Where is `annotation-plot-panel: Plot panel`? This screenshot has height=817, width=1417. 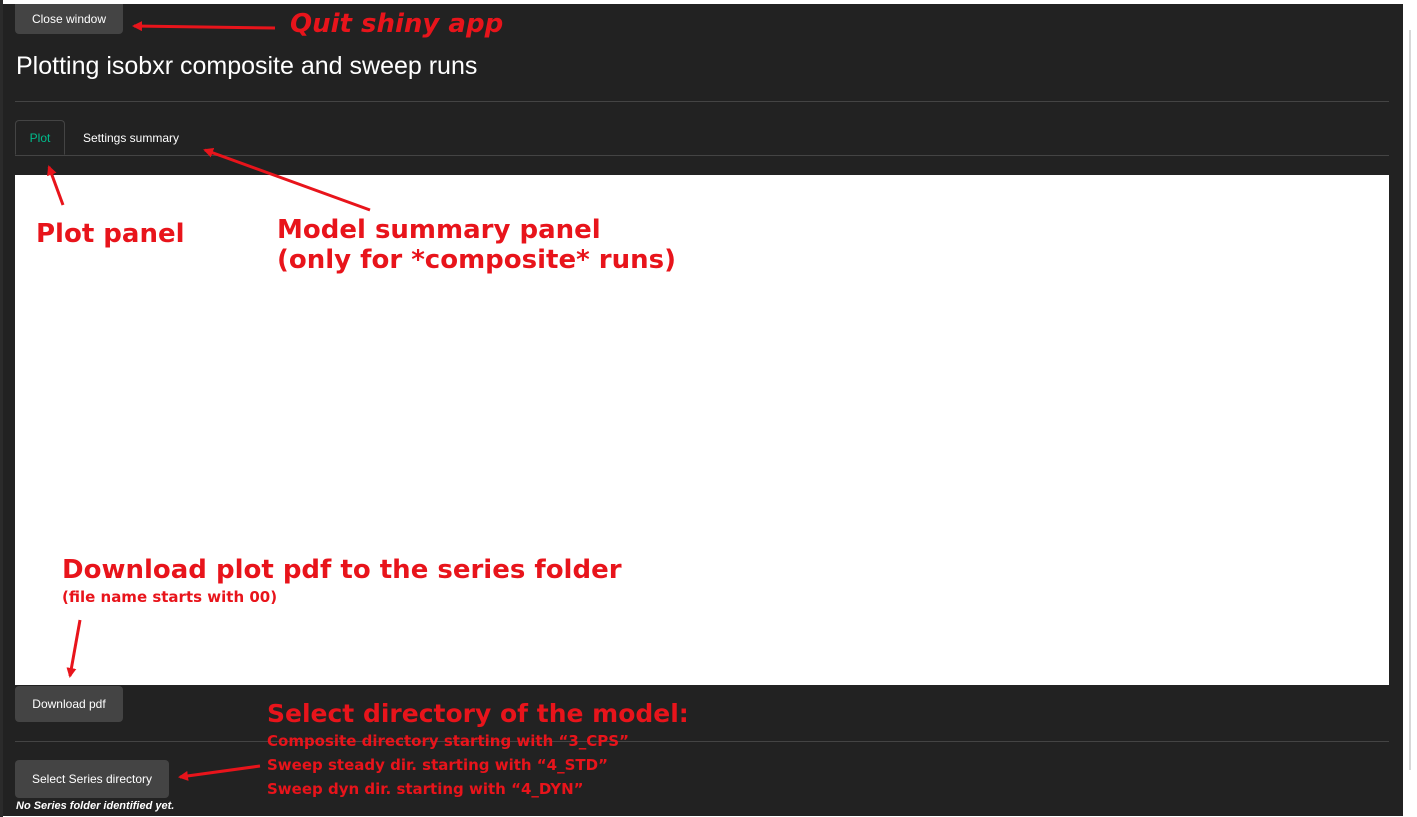 annotation-plot-panel: Plot panel is located at coordinates (110, 234).